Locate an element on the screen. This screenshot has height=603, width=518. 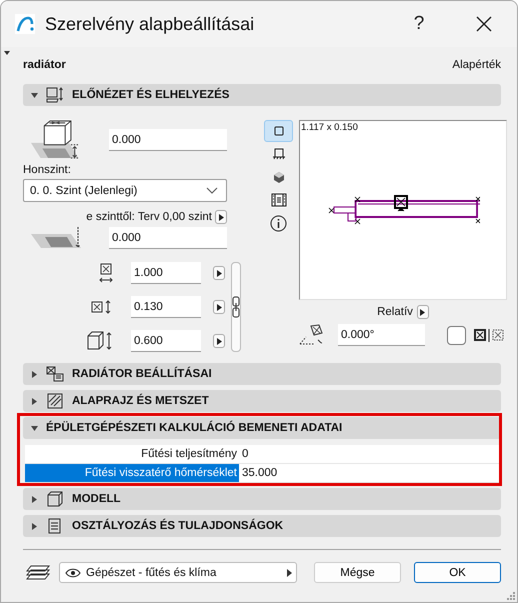
window-title: Szerelvény alapbeállításai is located at coordinates (150, 24).